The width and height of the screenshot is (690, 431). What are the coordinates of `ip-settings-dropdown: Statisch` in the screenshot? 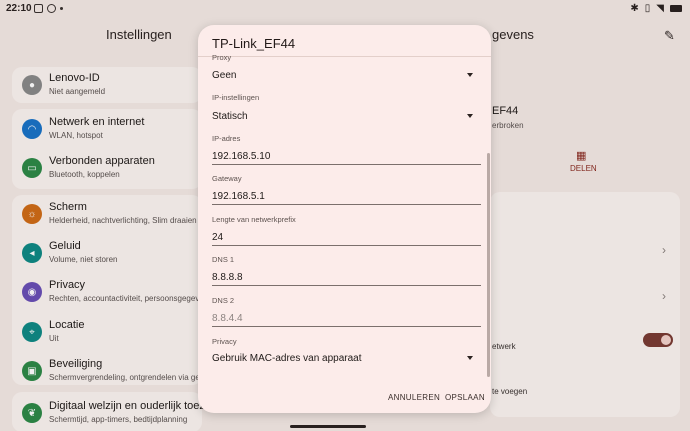 It's located at (230, 116).